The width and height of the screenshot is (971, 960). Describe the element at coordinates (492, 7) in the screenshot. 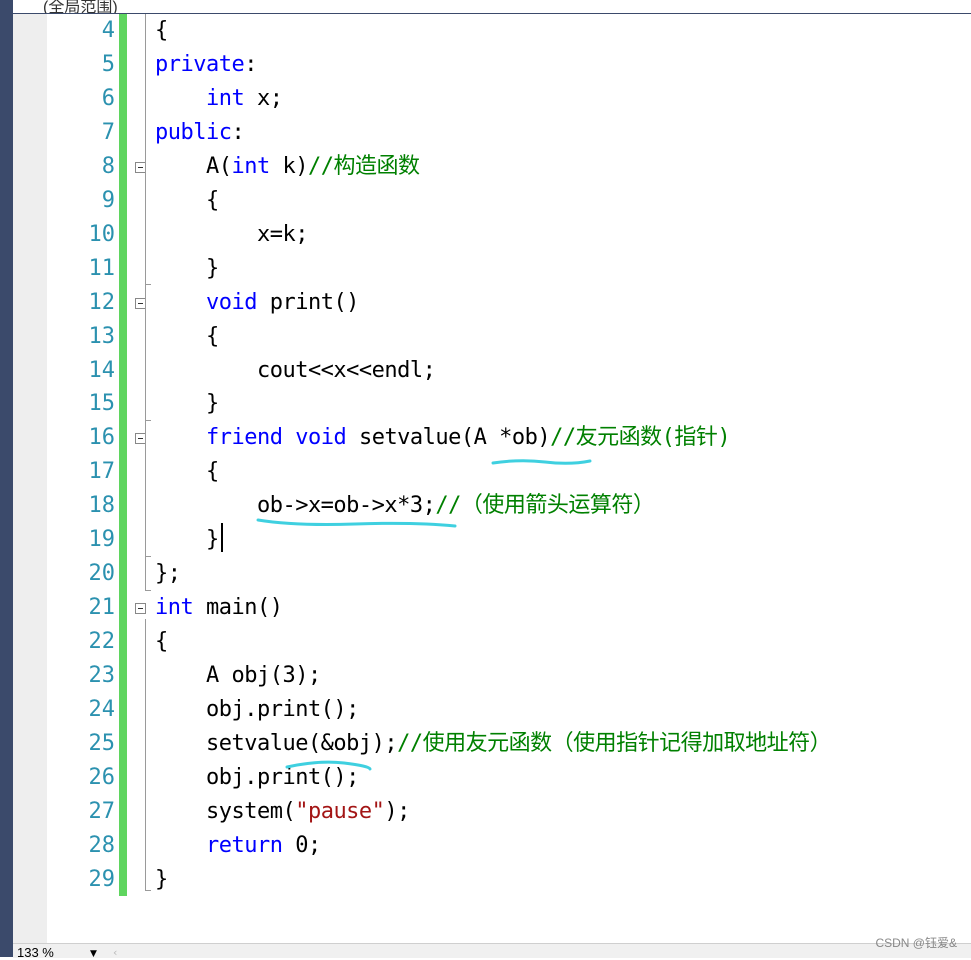

I see `scope-dropdown-strip: (全局范围)` at that location.